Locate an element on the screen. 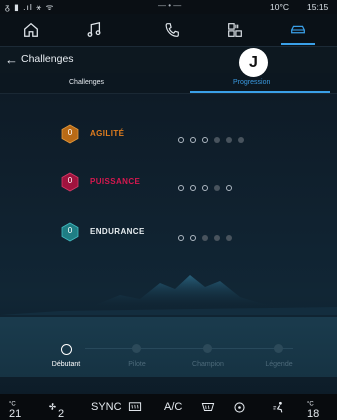  status-center: — • — is located at coordinates (170, 5).